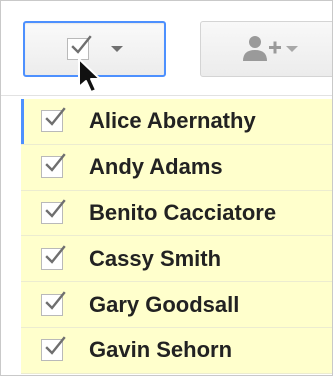  What do you see at coordinates (262, 48) in the screenshot?
I see `add-person-icon` at bounding box center [262, 48].